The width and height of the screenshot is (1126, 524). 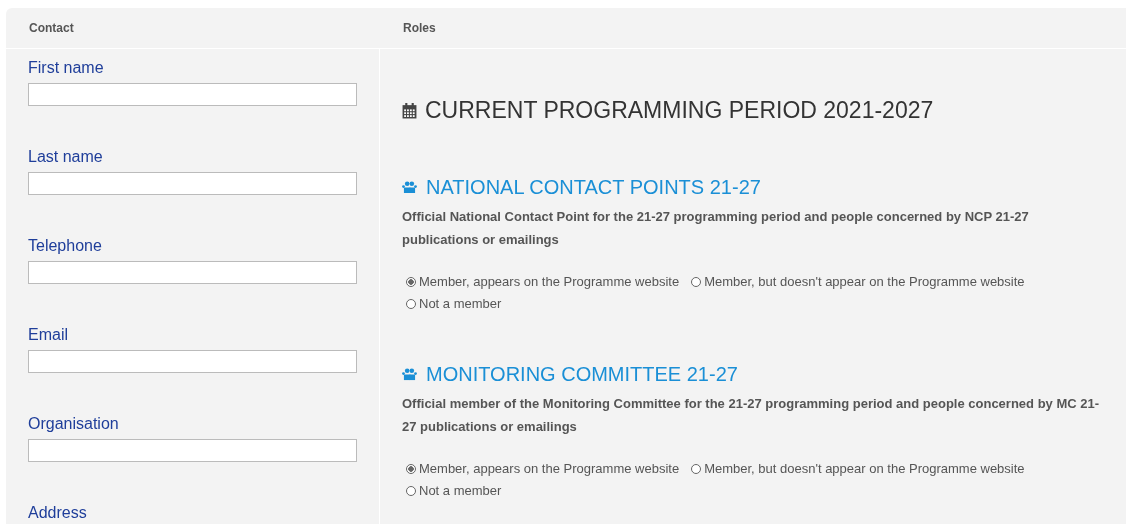 I want to click on calendar-icon, so click(x=409, y=110).